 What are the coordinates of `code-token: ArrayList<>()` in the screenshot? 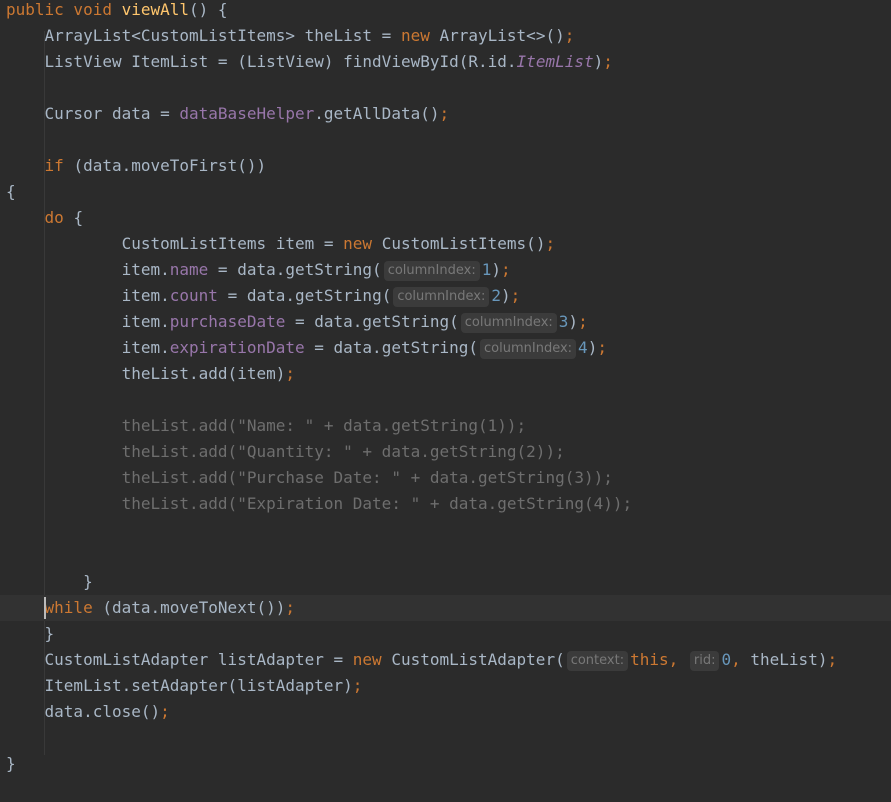 It's located at (502, 35).